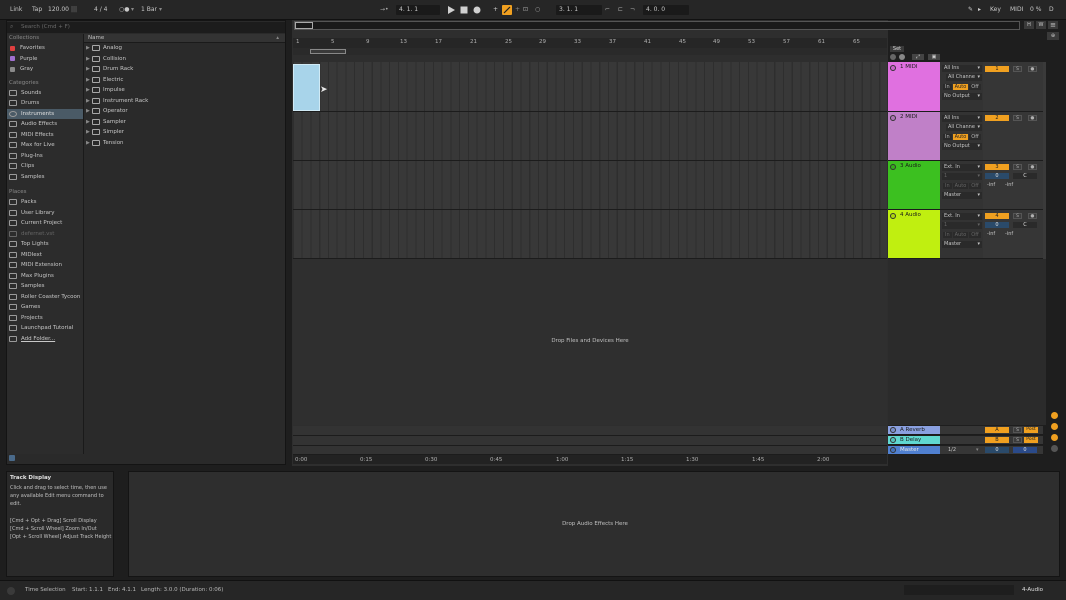 Image resolution: width=1066 pixels, height=600 pixels. Describe the element at coordinates (184, 38) in the screenshot. I see `name-column-header: Name ▴` at that location.